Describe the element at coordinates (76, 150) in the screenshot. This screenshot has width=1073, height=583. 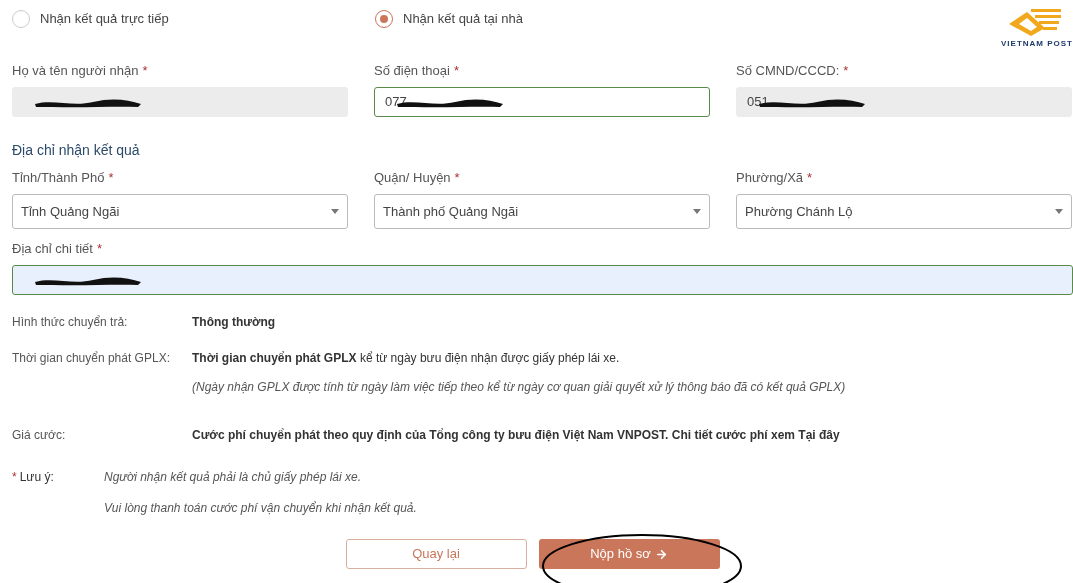
I see `section-title: Địa chỉ nhận kết quả` at that location.